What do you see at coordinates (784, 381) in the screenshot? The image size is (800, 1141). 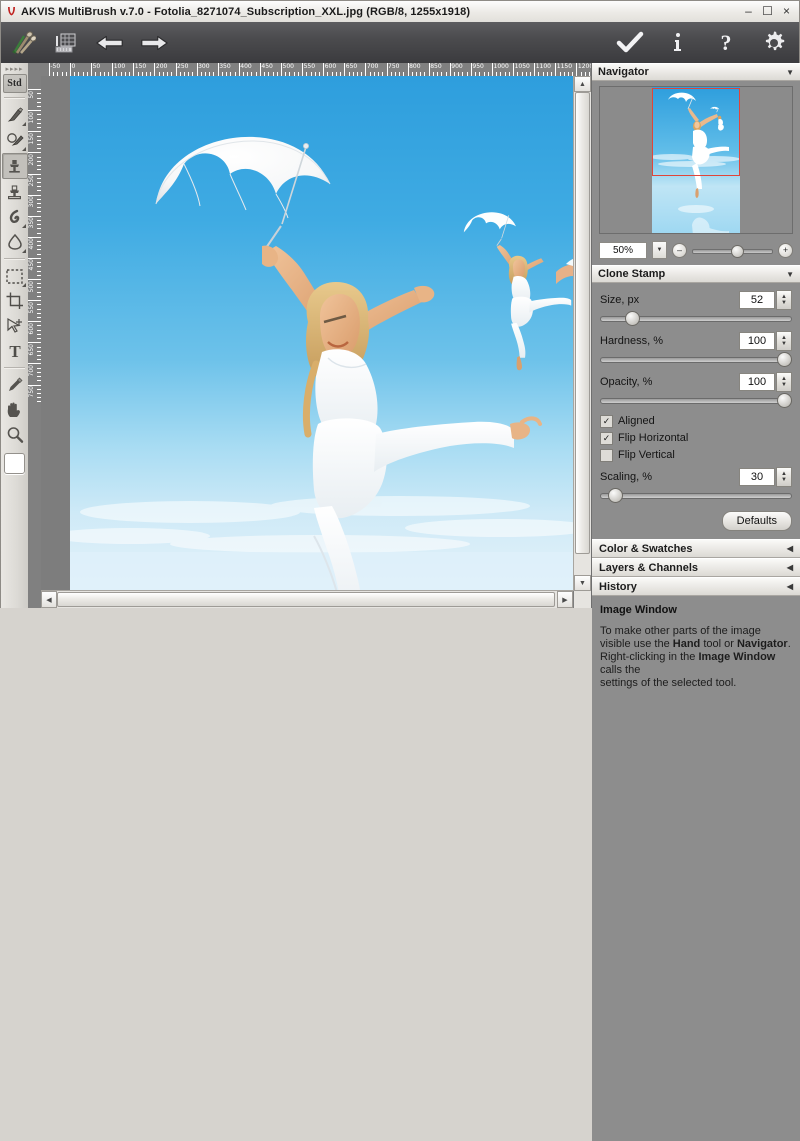 I see `opacity-stepper: ▲ ▼` at bounding box center [784, 381].